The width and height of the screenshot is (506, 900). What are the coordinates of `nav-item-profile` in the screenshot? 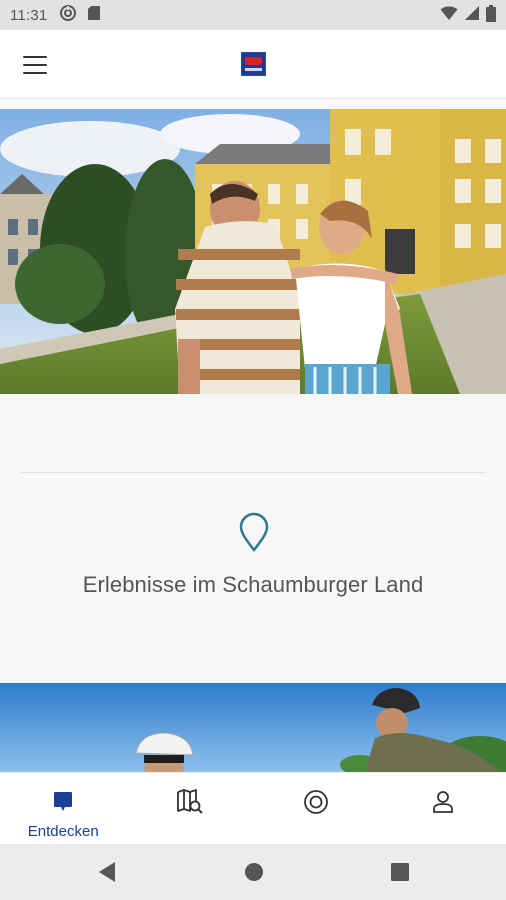 It's located at (443, 808).